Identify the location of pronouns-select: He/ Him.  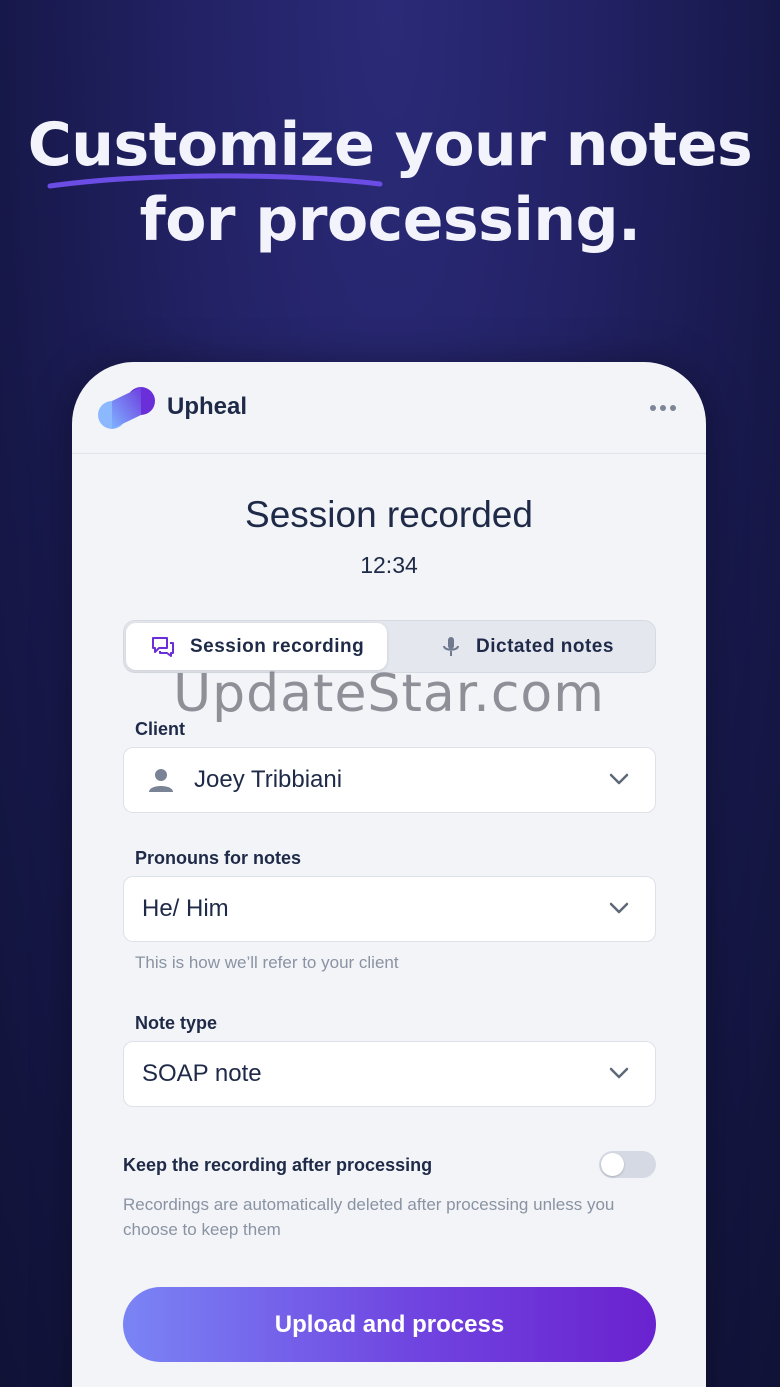
(389, 909).